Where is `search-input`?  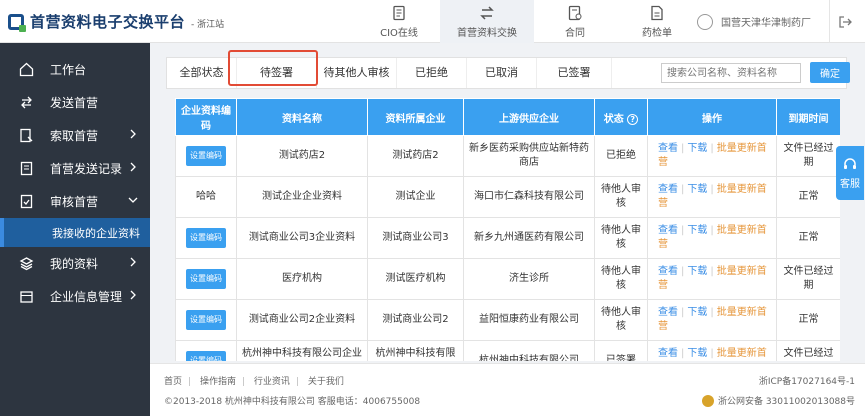
search-input is located at coordinates (731, 73).